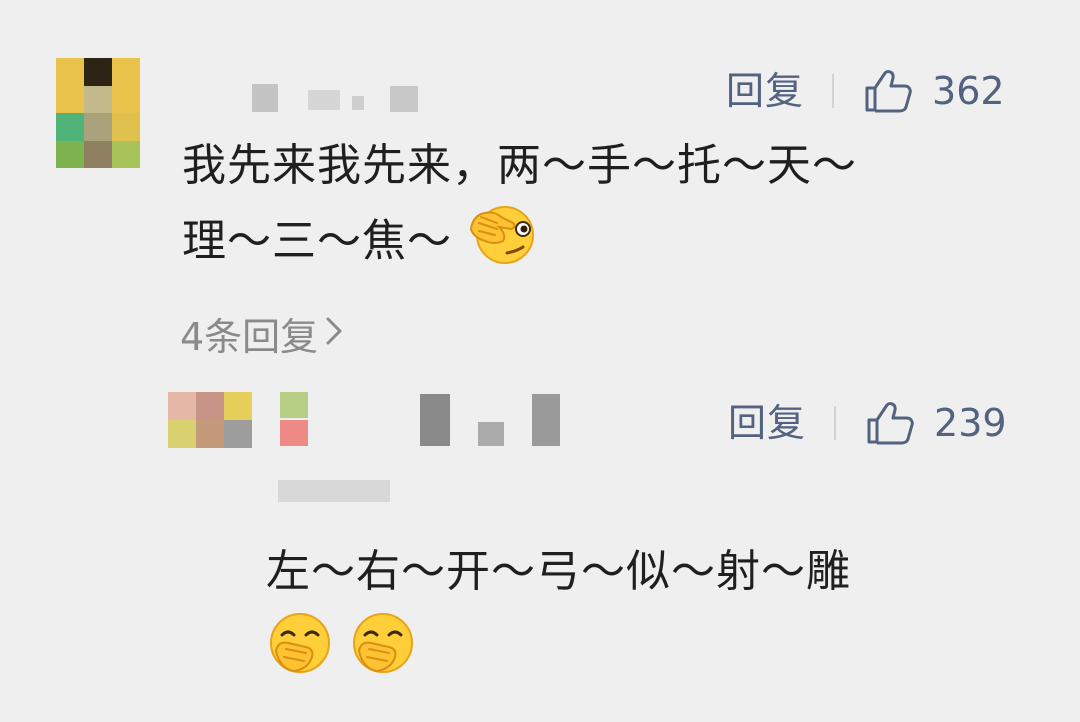 This screenshot has width=1080, height=722. What do you see at coordinates (338, 491) in the screenshot?
I see `subtitle-blurred` at bounding box center [338, 491].